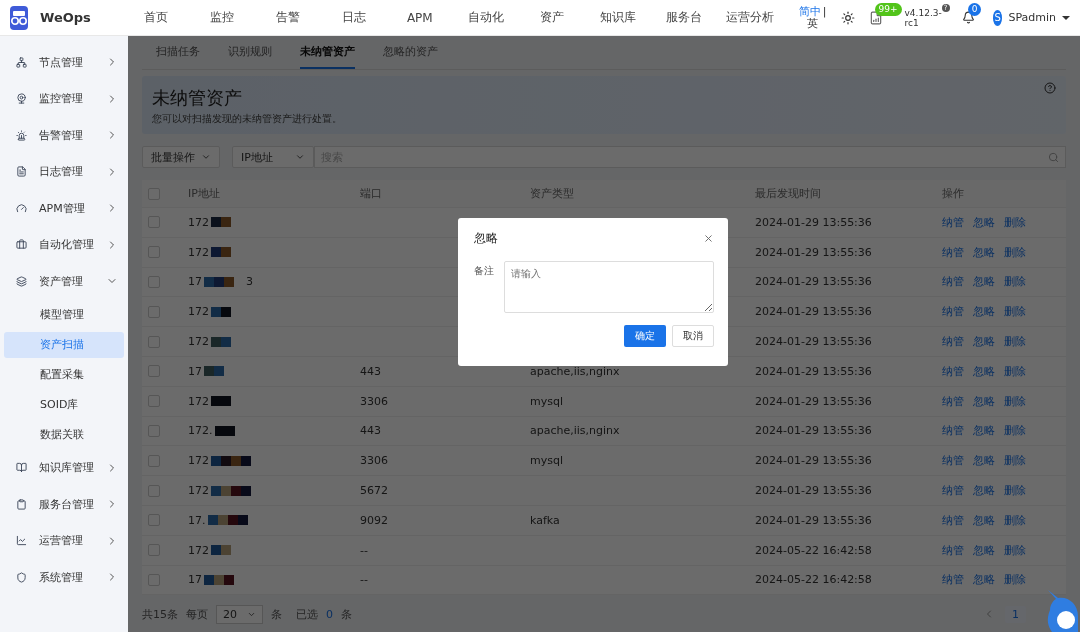  Describe the element at coordinates (353, 17) in the screenshot. I see `nav-item: 日志` at that location.